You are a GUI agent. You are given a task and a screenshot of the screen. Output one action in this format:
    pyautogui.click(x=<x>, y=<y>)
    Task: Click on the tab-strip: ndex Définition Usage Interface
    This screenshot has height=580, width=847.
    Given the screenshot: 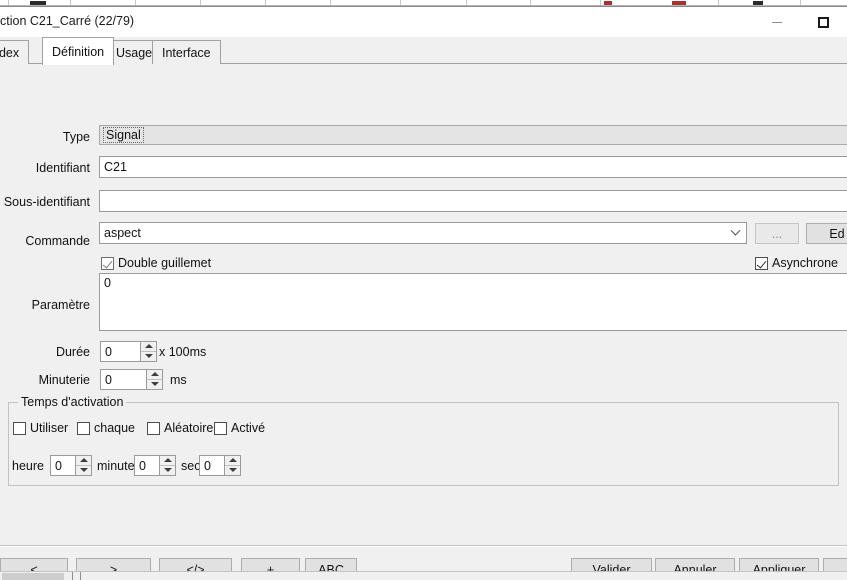 What is the action you would take?
    pyautogui.click(x=423, y=51)
    